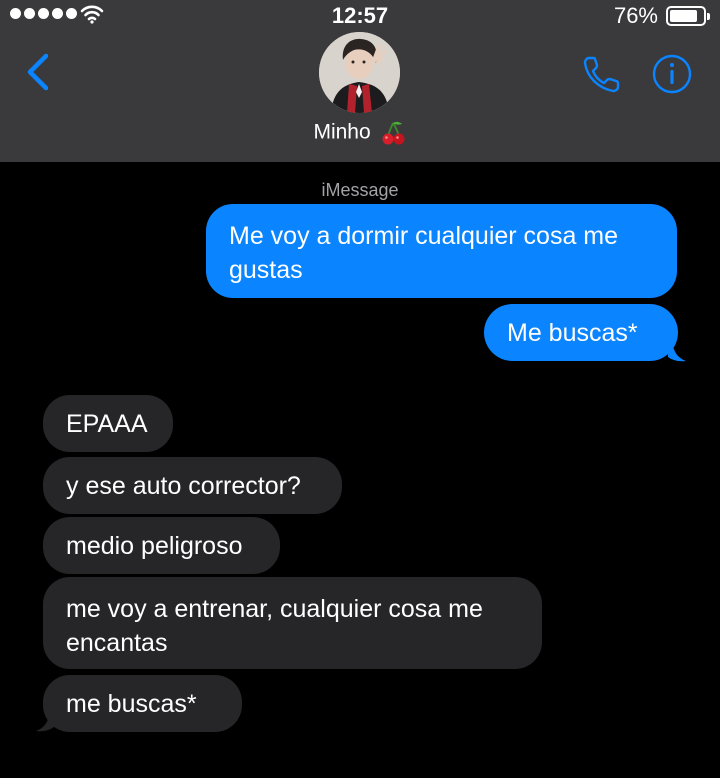 The height and width of the screenshot is (778, 720). Describe the element at coordinates (572, 333) in the screenshot. I see `message-text: Me buscas*` at that location.